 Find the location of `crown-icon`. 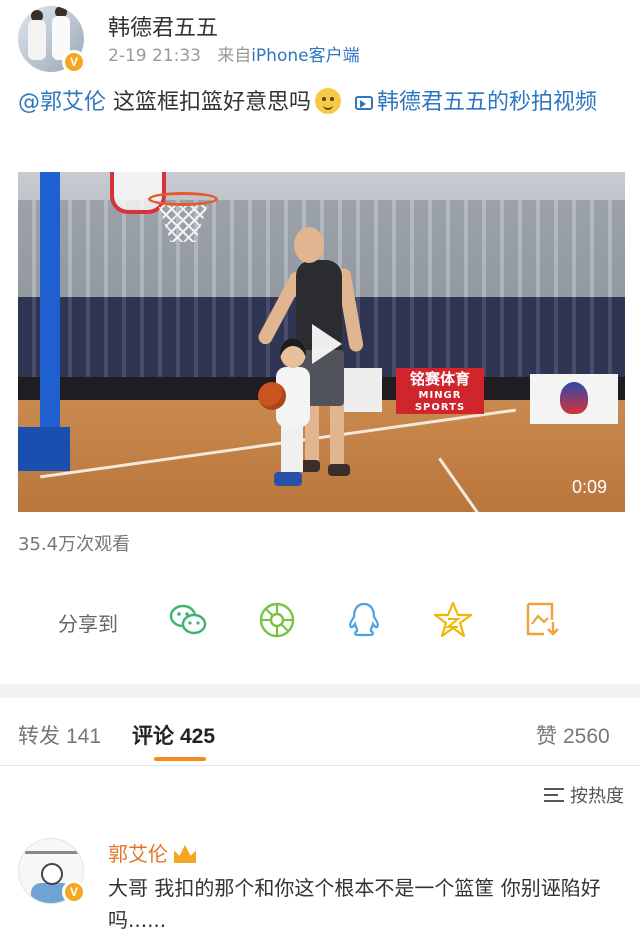

crown-icon is located at coordinates (185, 854).